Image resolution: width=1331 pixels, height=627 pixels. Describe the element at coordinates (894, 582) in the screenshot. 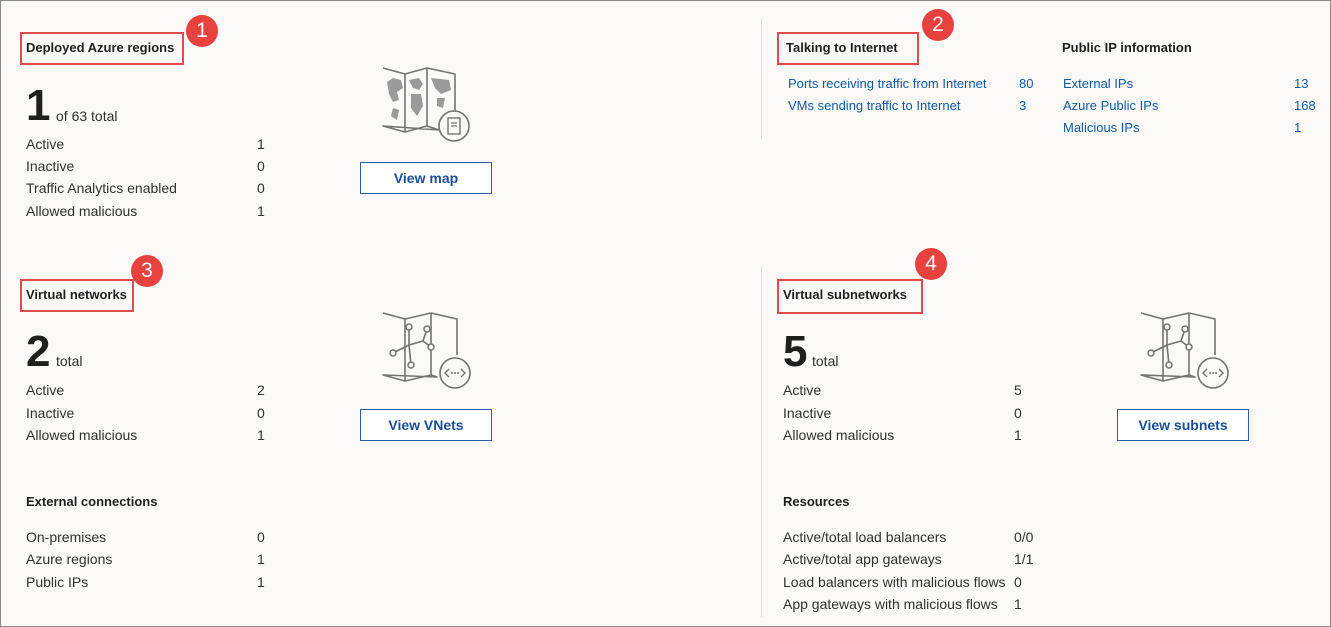

I see `resources-row-label: Load balancers with malicious flows` at that location.